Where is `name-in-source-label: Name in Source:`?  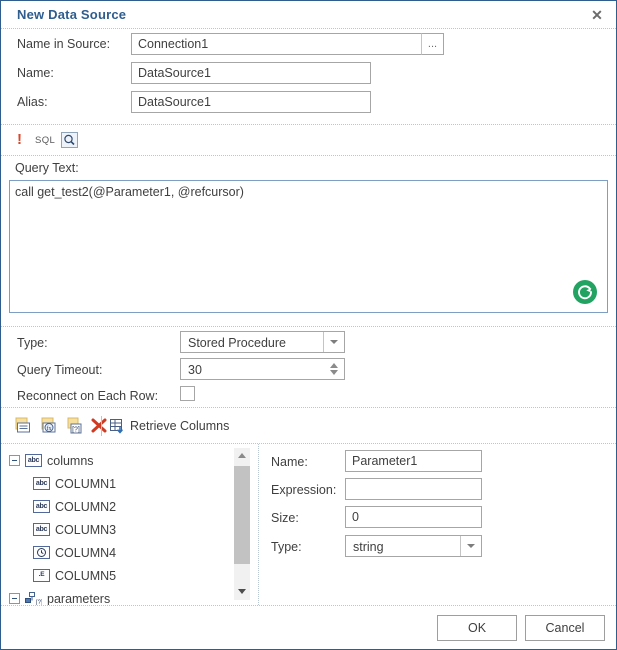 name-in-source-label: Name in Source: is located at coordinates (64, 44).